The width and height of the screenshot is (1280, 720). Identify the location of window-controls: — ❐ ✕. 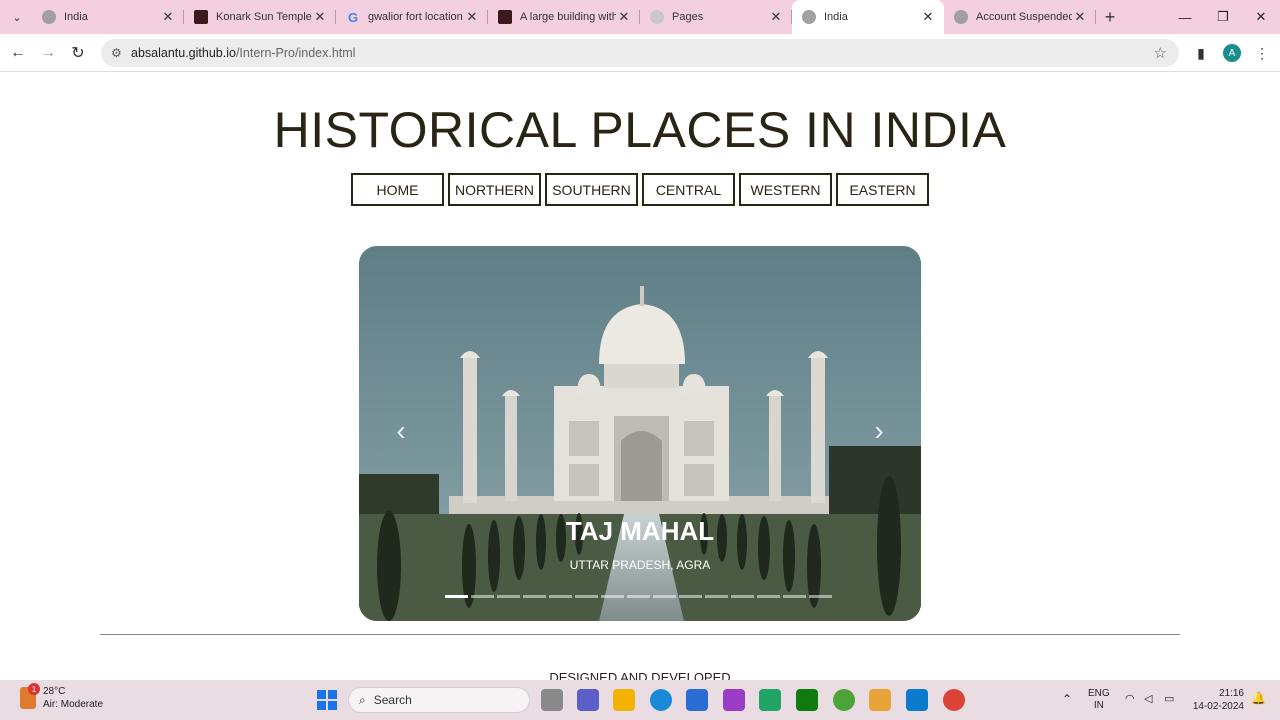
(1223, 17).